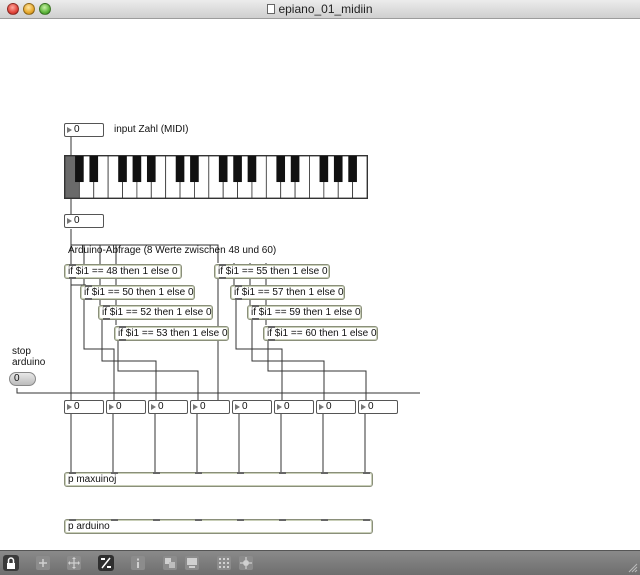 The height and width of the screenshot is (575, 640). What do you see at coordinates (29, 357) in the screenshot?
I see `stop-arduino-comment: stop arduino` at bounding box center [29, 357].